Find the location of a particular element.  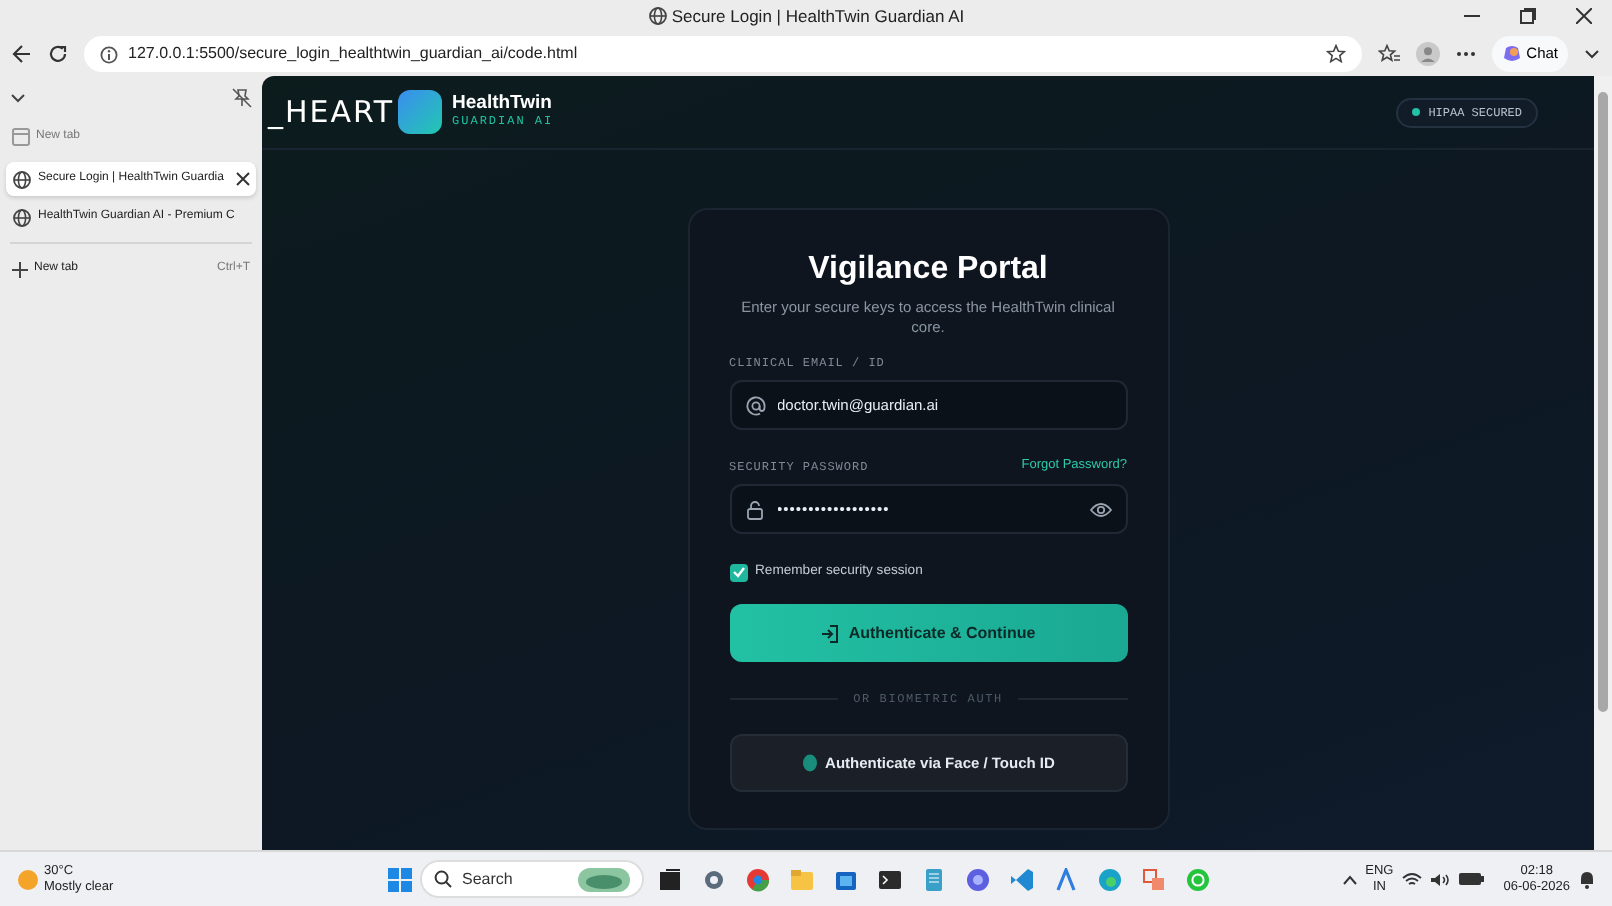

plus-icon is located at coordinates (20, 269).